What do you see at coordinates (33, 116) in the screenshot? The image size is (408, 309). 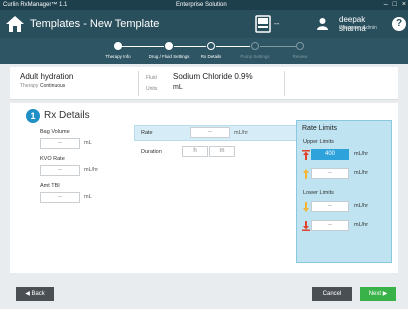 I see `section-number-badge: 1` at bounding box center [33, 116].